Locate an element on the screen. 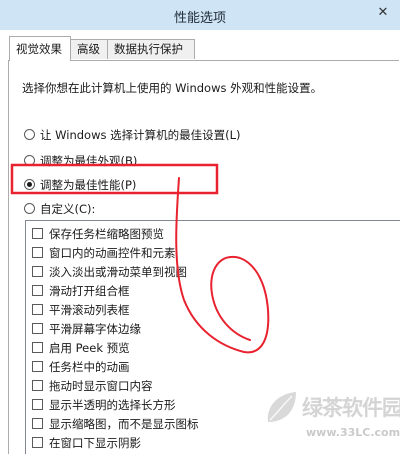 The height and width of the screenshot is (454, 400). watermark-url: www.33LC.com is located at coordinates (353, 432).